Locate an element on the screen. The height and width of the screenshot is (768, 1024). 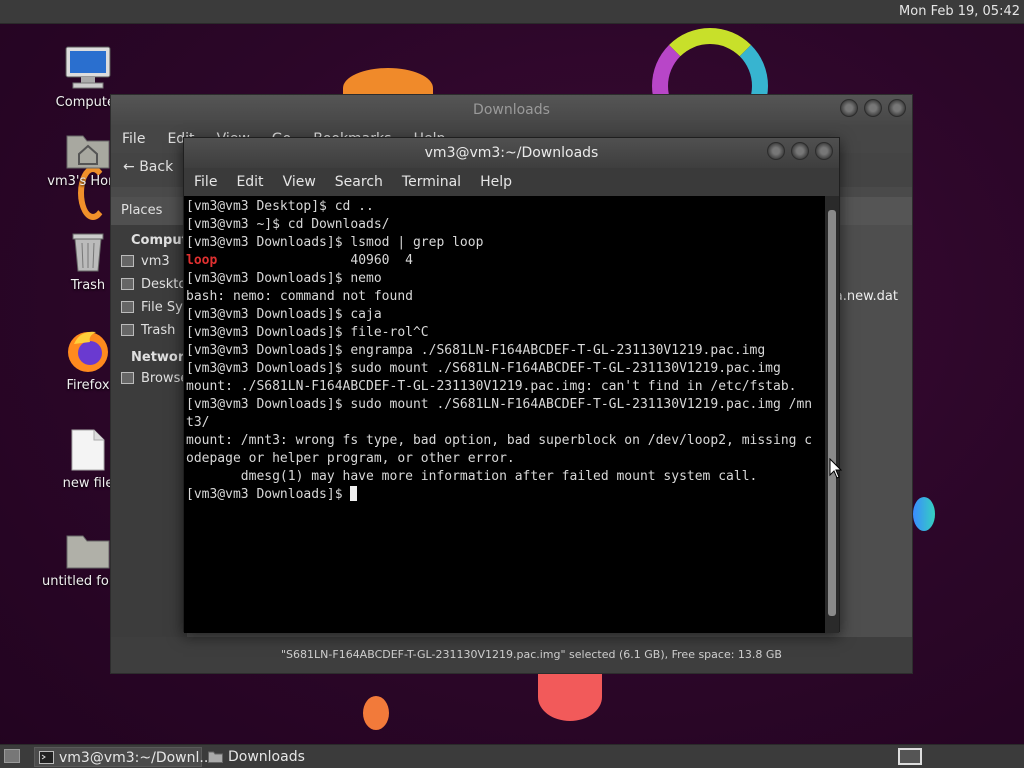
wallpaper-cyan-blob is located at coordinates (924, 514).